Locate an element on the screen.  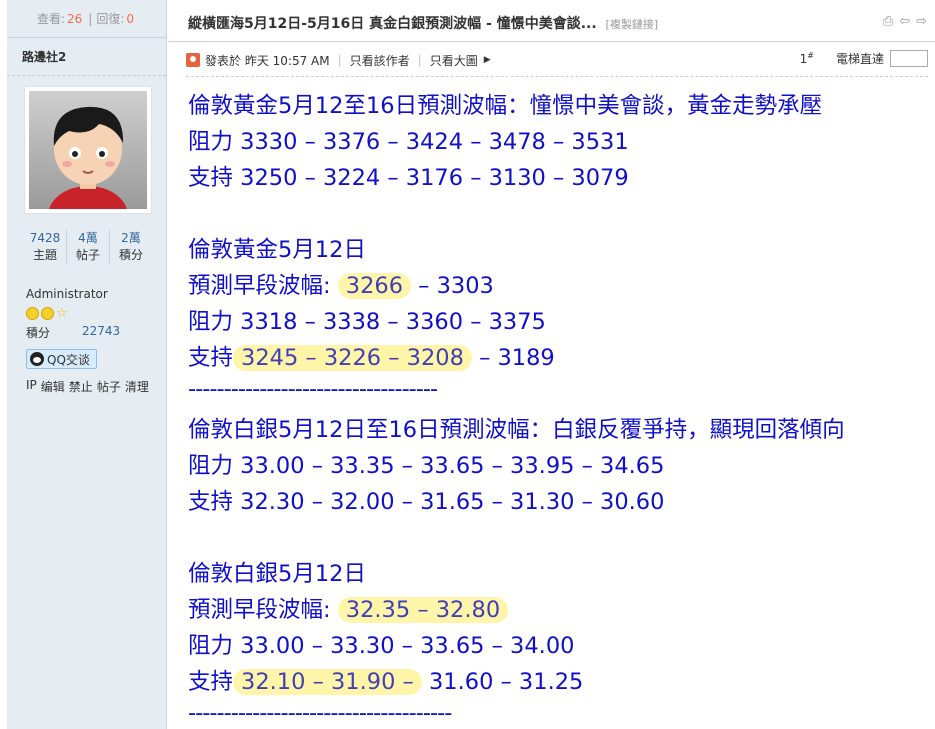
user-points: 積分 22743 is located at coordinates (96, 332).